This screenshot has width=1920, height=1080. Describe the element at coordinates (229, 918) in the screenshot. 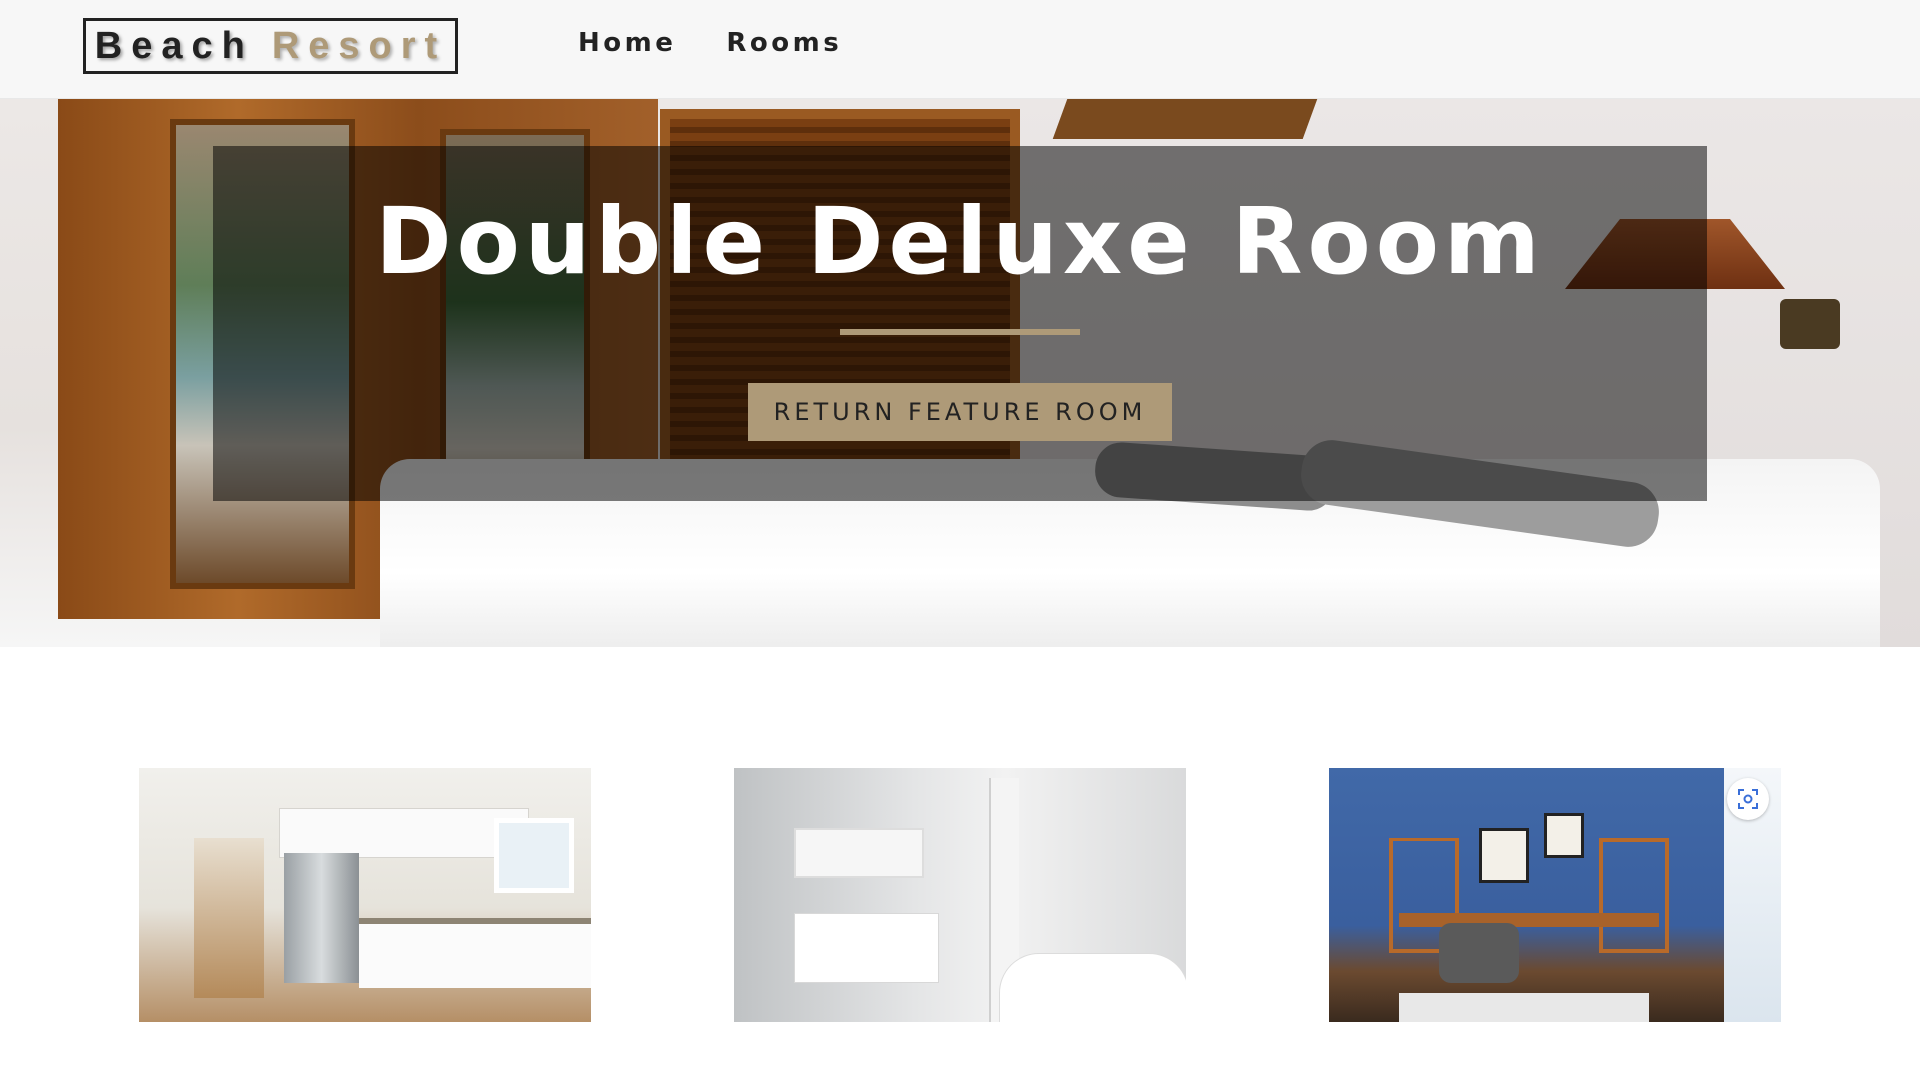

I see `kitchen-doorway` at that location.